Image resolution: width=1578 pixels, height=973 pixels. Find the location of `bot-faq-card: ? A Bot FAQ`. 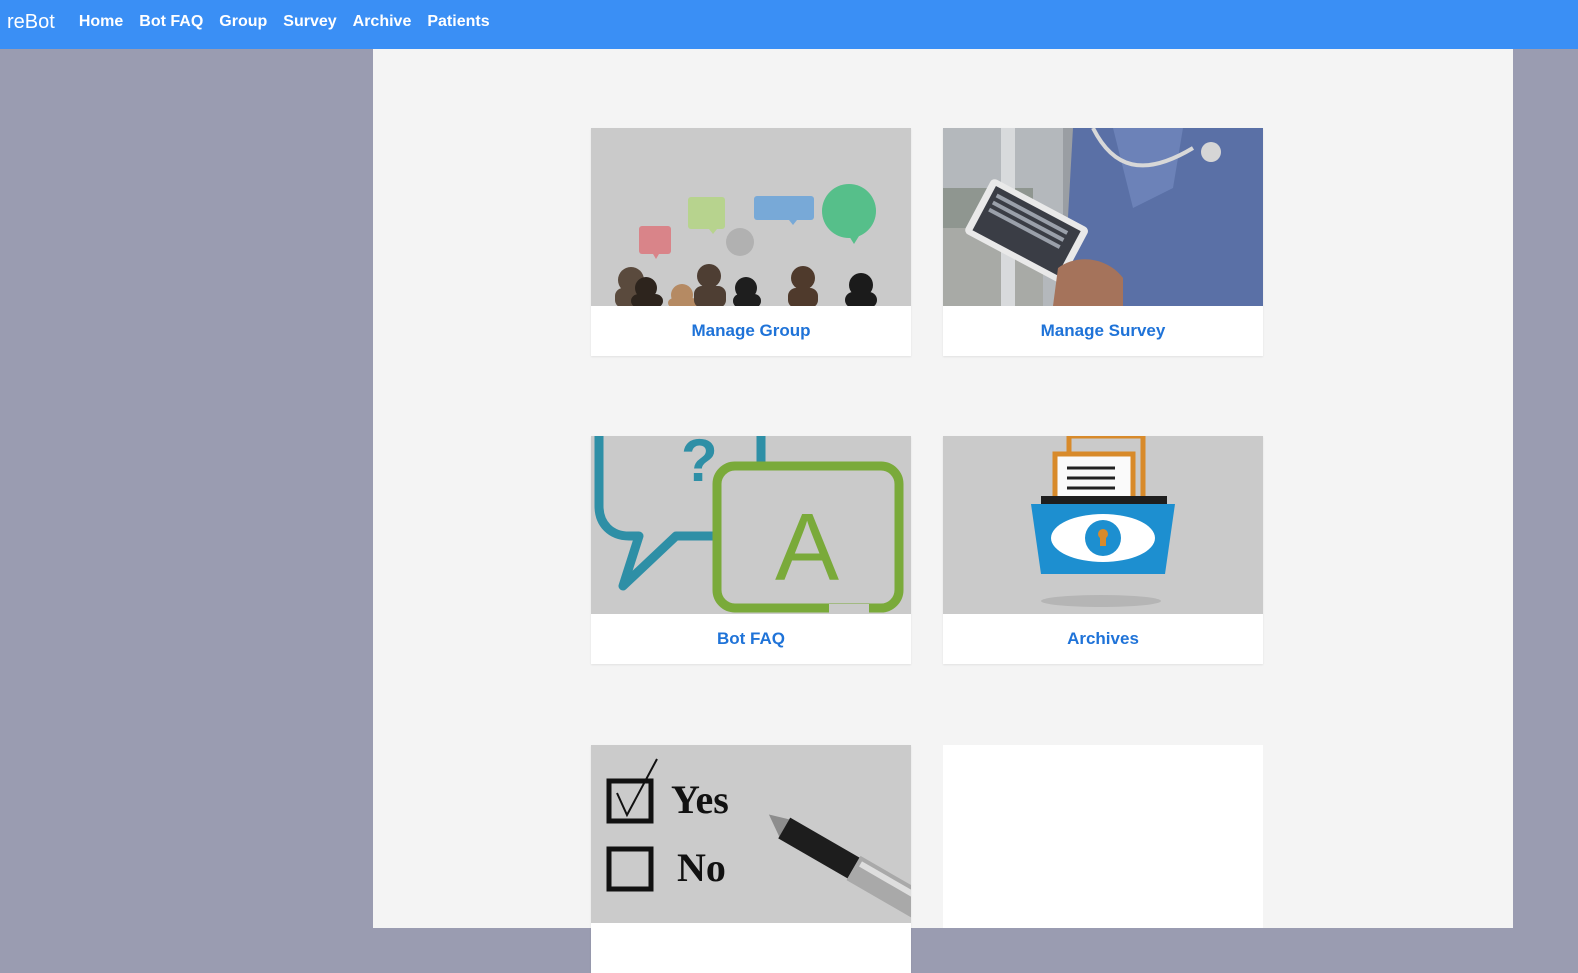

bot-faq-card: ? A Bot FAQ is located at coordinates (751, 550).